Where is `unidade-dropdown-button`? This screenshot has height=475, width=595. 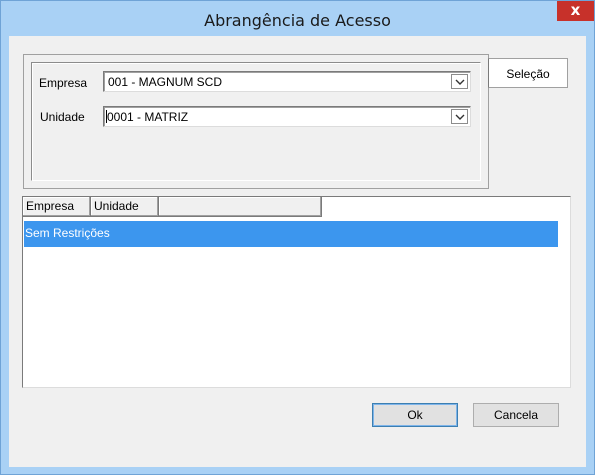 unidade-dropdown-button is located at coordinates (459, 116).